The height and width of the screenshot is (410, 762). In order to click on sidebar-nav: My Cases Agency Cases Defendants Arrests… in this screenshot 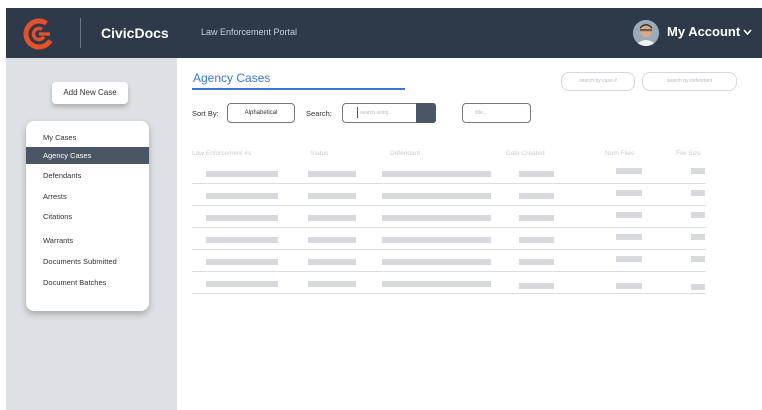, I will do `click(87, 216)`.